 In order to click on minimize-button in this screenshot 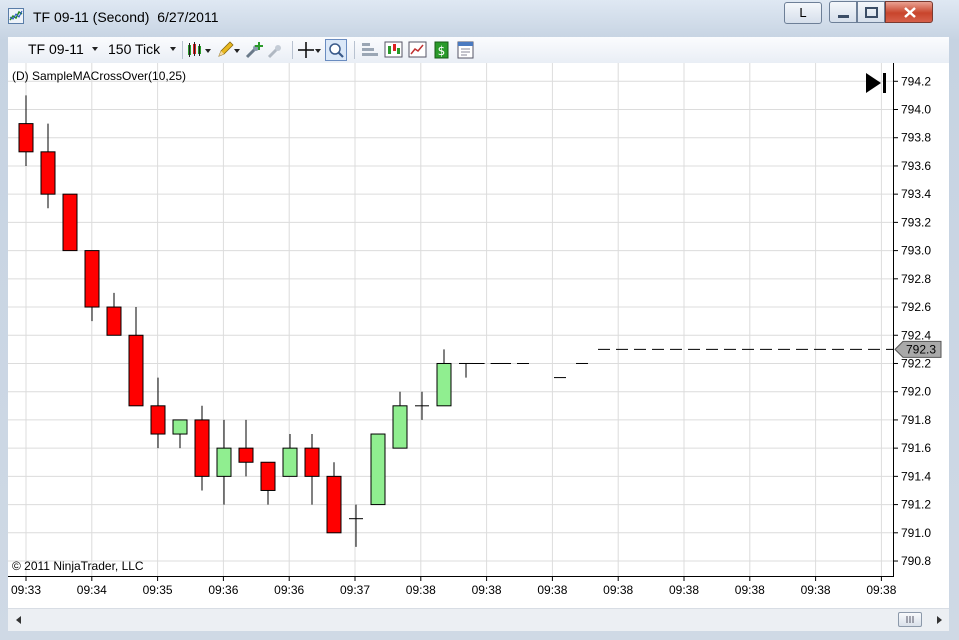, I will do `click(843, 12)`.